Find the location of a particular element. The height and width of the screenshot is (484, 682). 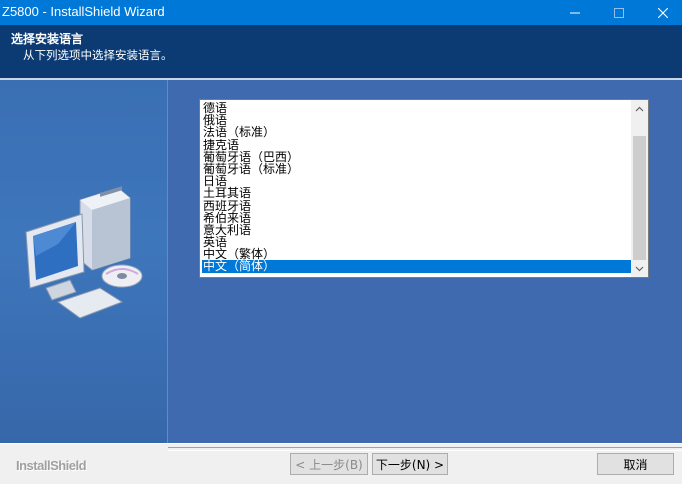

language-option: 捷克语 is located at coordinates (417, 144).